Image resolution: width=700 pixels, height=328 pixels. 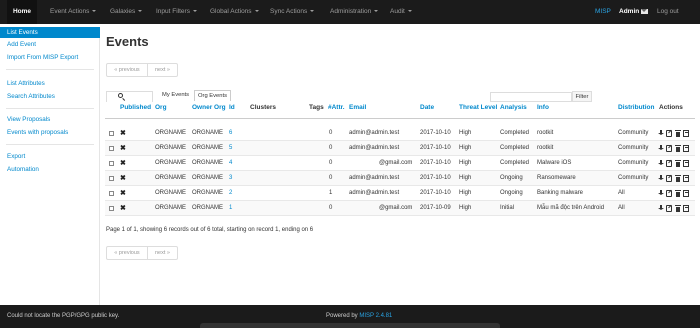 What do you see at coordinates (234, 12) in the screenshot?
I see `nav-global-actions: Global Actions` at bounding box center [234, 12].